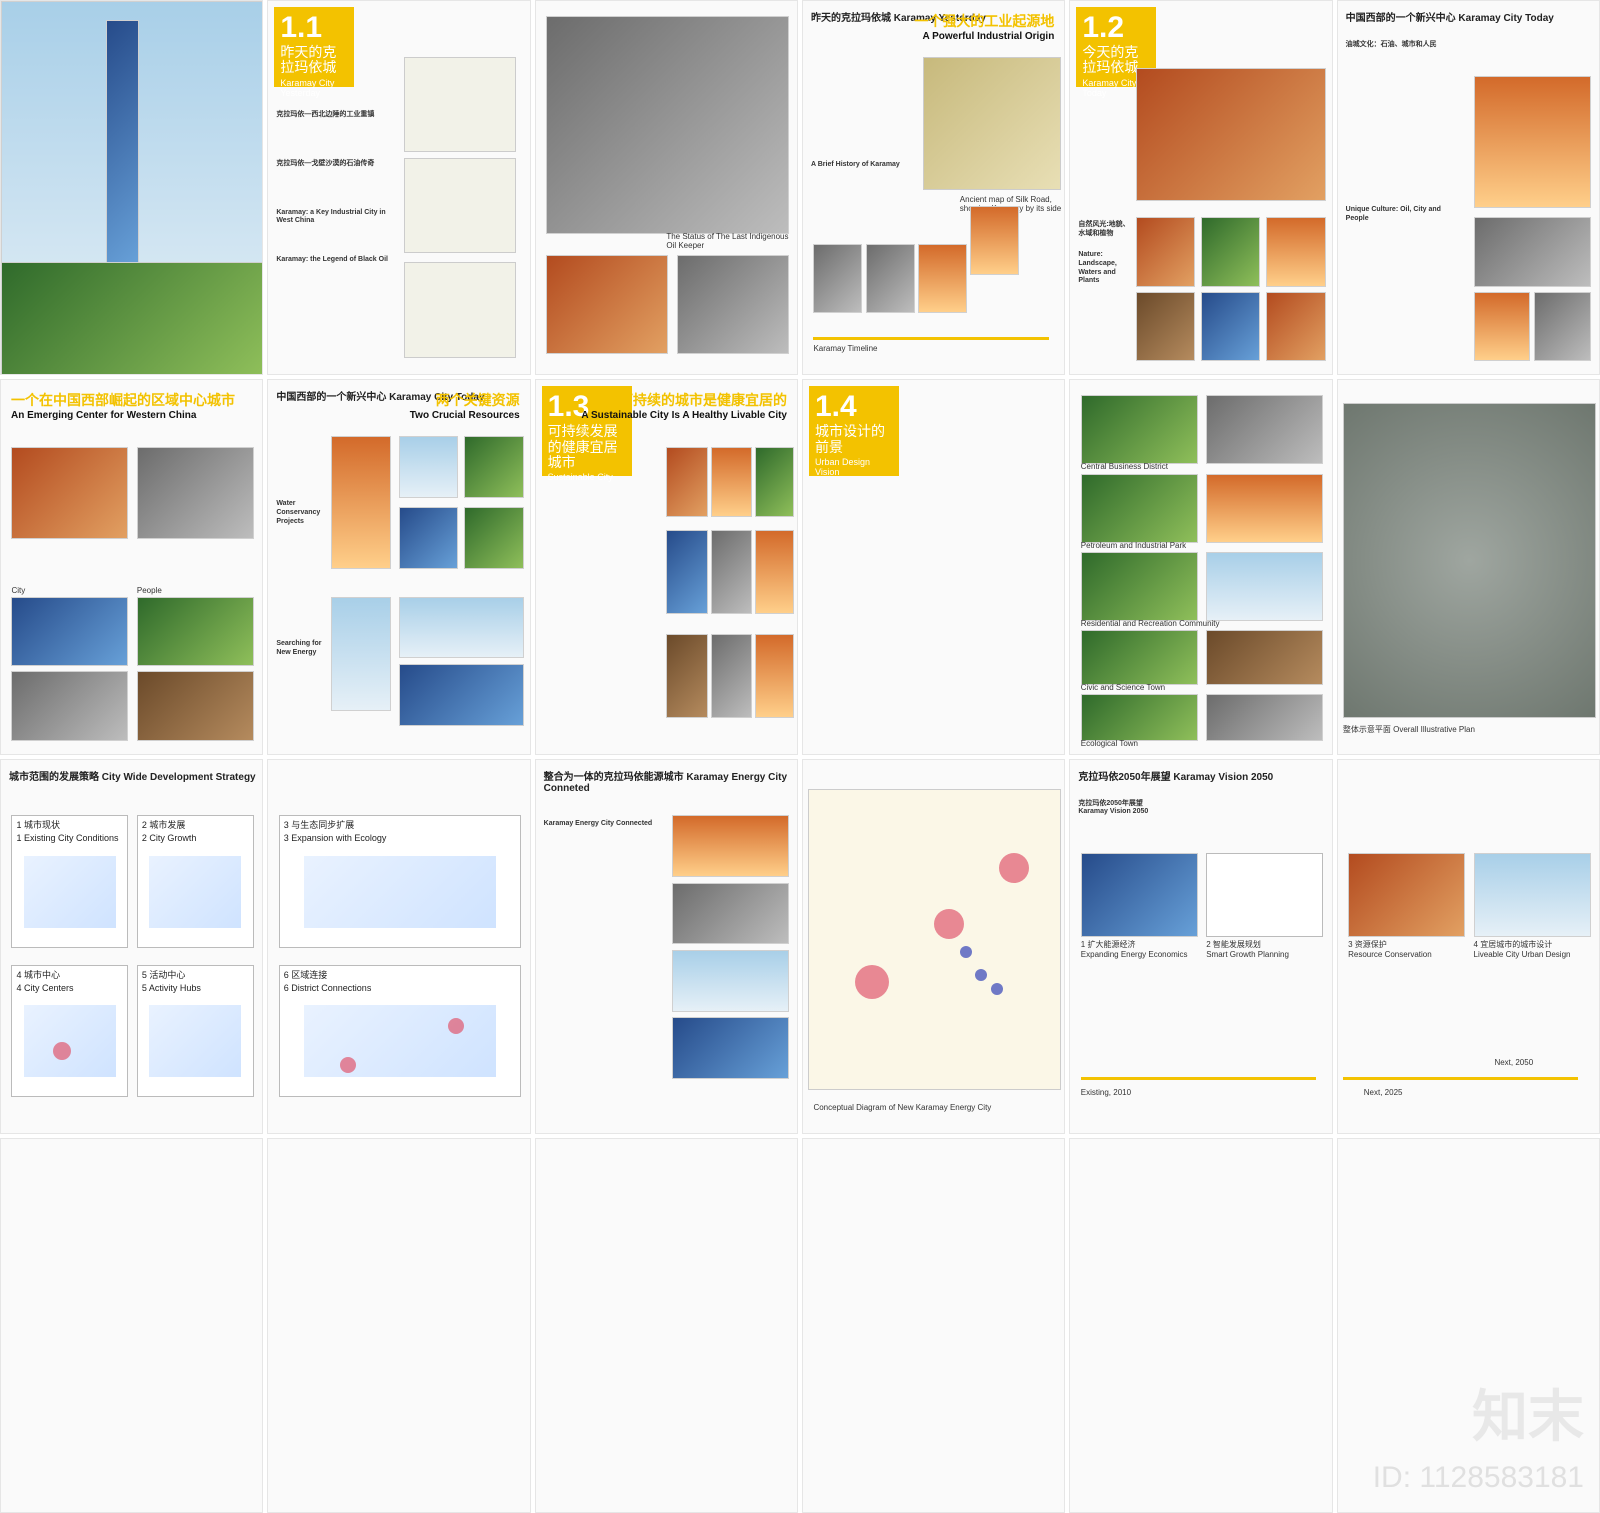 The height and width of the screenshot is (1513, 1600). What do you see at coordinates (132, 777) in the screenshot?
I see `page-top-label-12: 城市范围的发展策略 City Wide Development Strategy` at bounding box center [132, 777].